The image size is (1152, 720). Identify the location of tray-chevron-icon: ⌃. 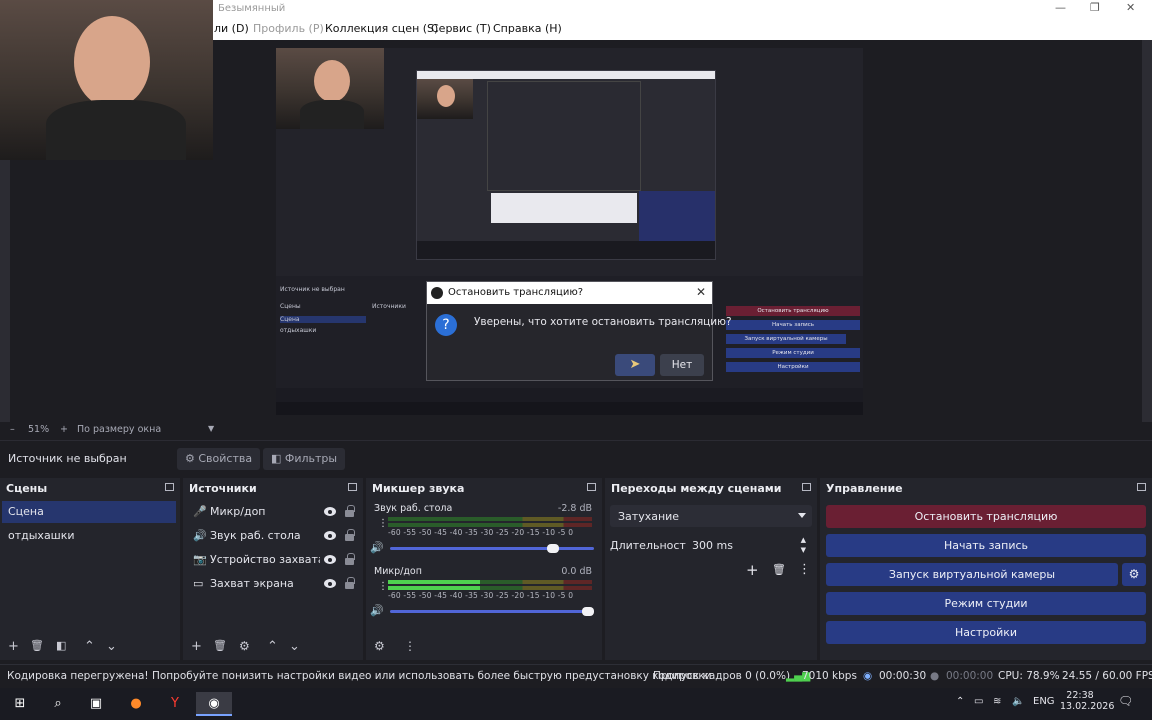
(960, 701).